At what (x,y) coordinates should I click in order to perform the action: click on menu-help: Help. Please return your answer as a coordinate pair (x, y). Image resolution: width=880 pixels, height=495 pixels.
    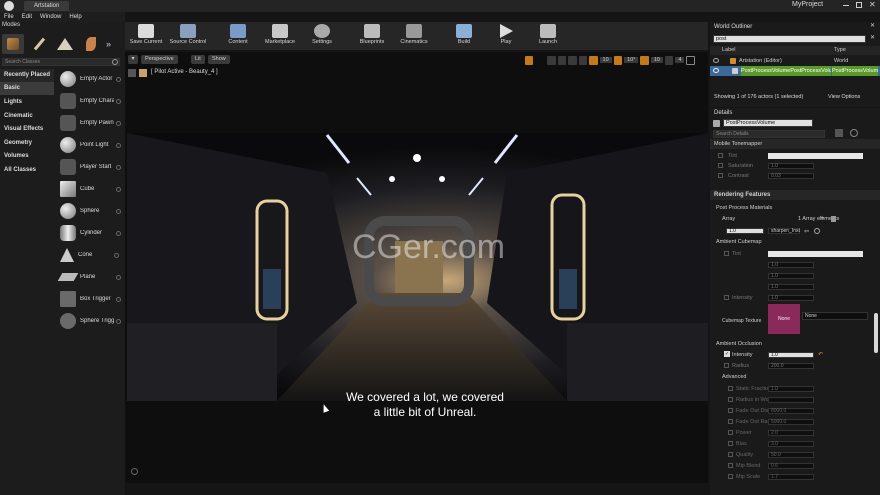
    Looking at the image, I should click on (75, 17).